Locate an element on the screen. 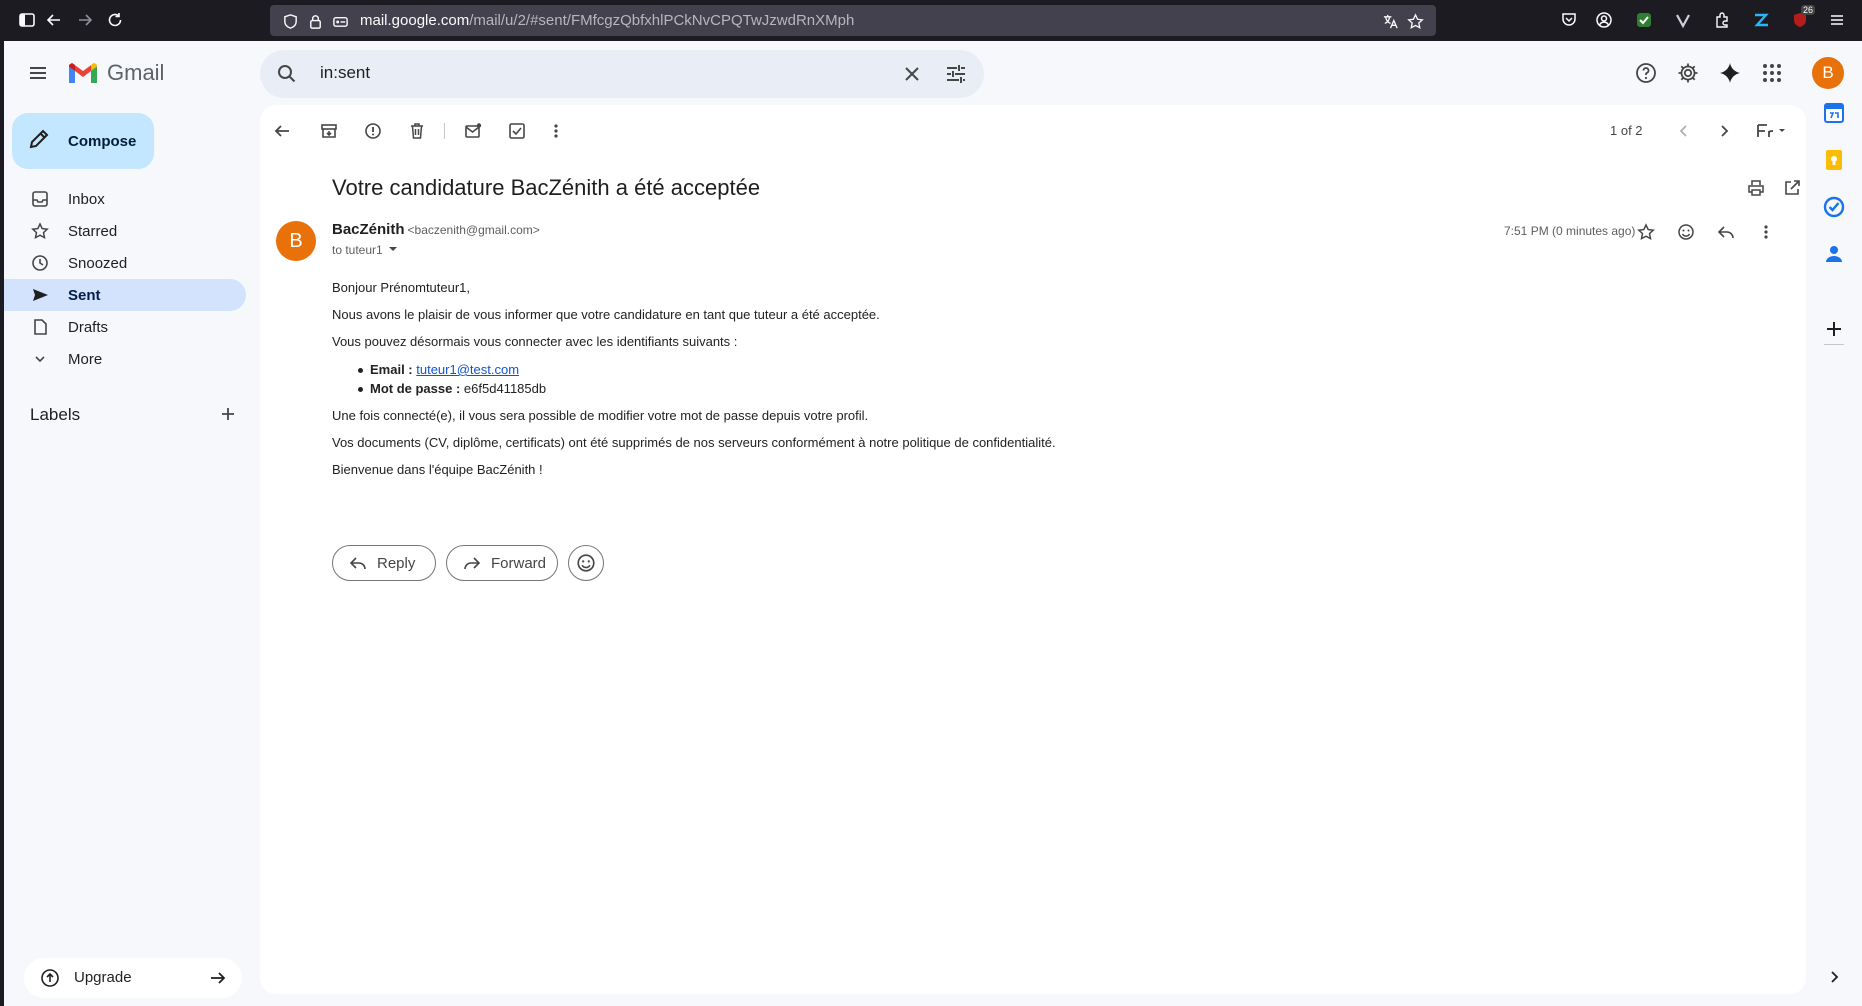 The image size is (1862, 1006). draft-icon is located at coordinates (40, 327).